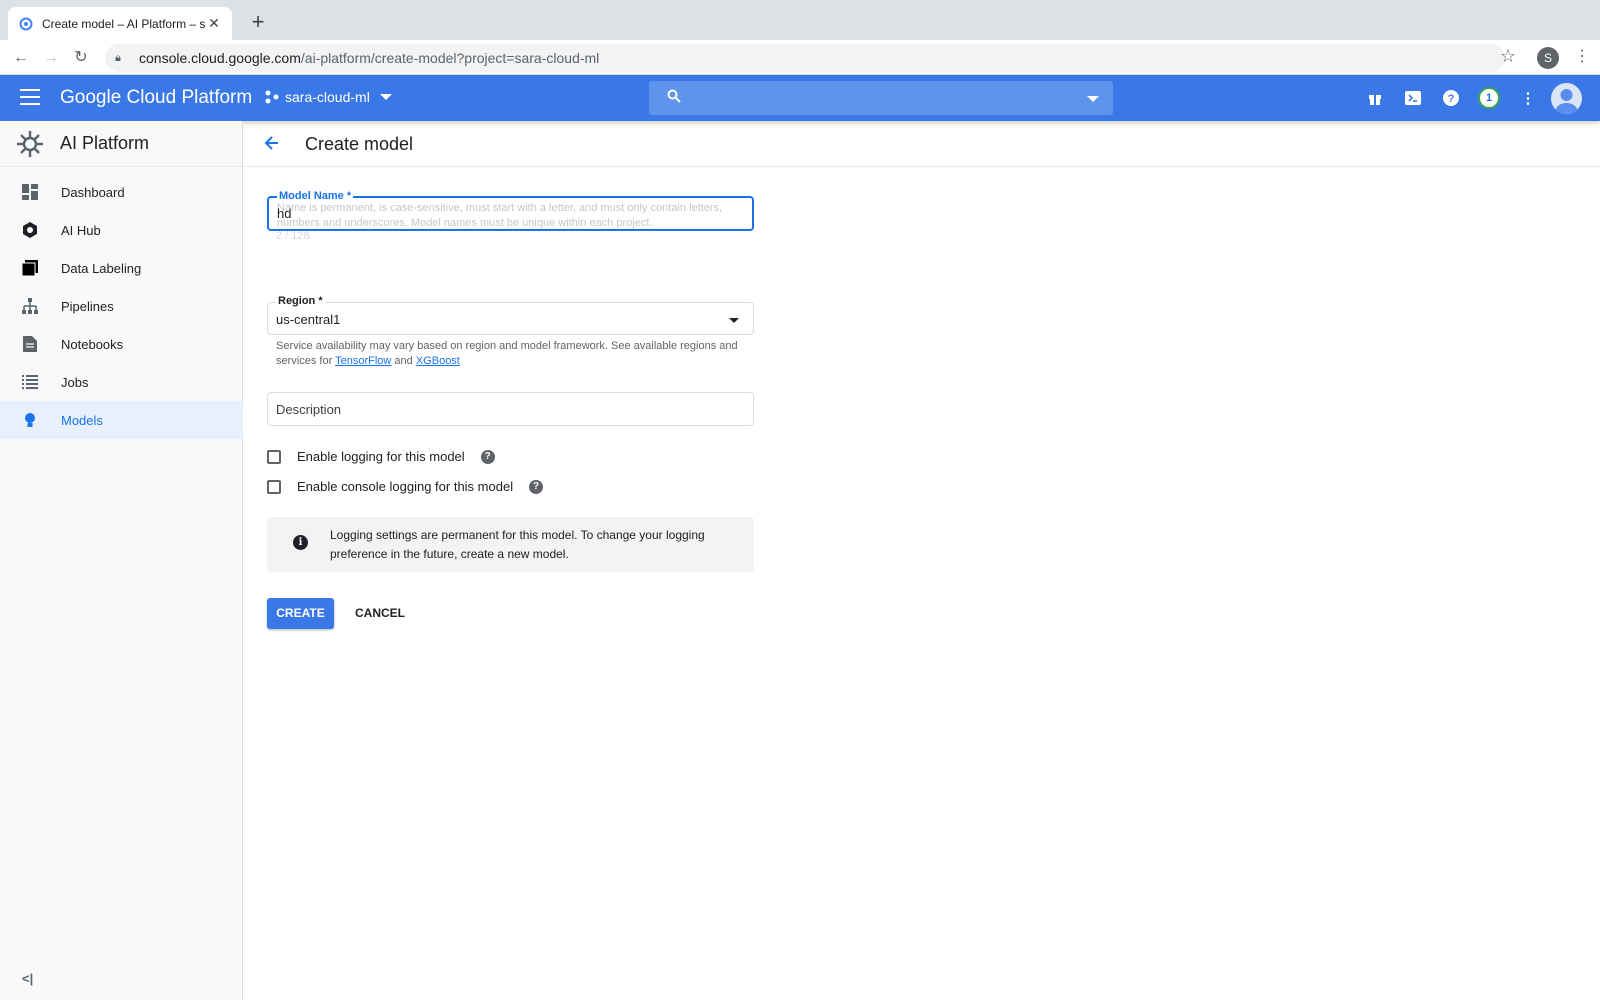 The height and width of the screenshot is (1000, 1600). Describe the element at coordinates (27, 978) in the screenshot. I see `collapse-sidebar-icon: <|` at that location.